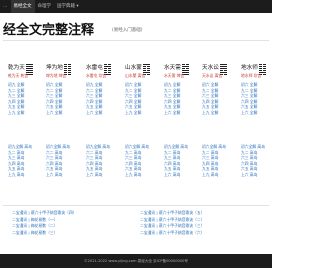 This screenshot has width=320, height=268. I want to click on gua-link: 水天需 坤宫, so click(180, 76).